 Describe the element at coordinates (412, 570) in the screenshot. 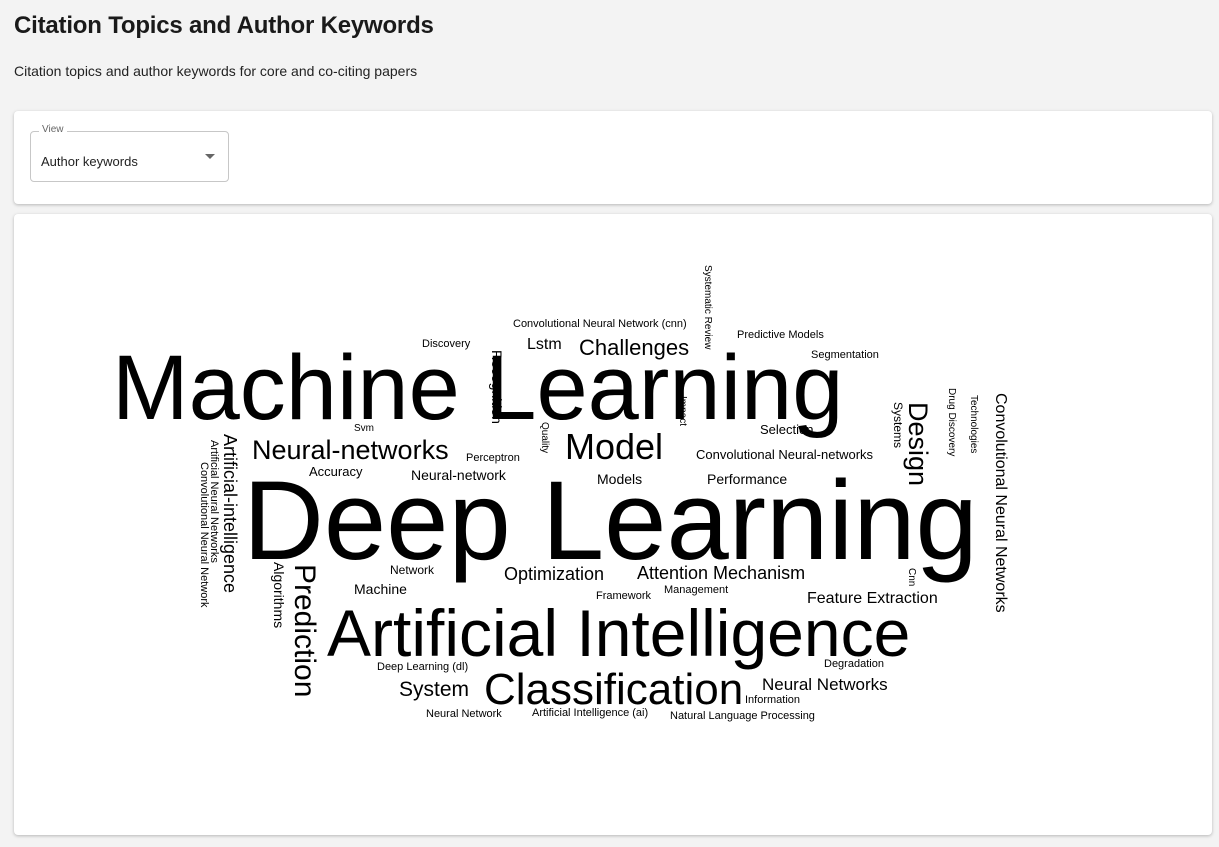

I see `word-network: Network` at that location.